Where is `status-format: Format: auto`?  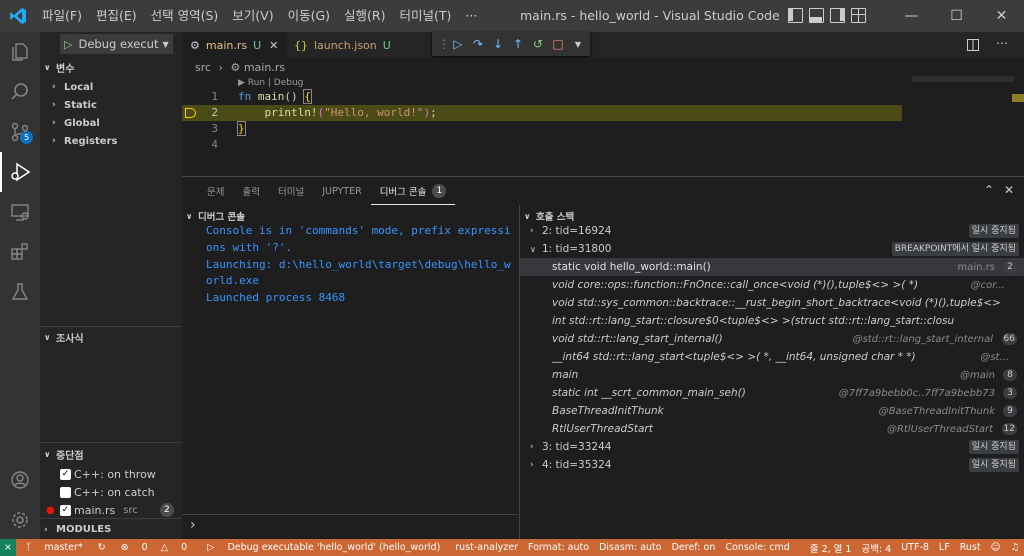
status-format: Format: auto is located at coordinates (558, 547).